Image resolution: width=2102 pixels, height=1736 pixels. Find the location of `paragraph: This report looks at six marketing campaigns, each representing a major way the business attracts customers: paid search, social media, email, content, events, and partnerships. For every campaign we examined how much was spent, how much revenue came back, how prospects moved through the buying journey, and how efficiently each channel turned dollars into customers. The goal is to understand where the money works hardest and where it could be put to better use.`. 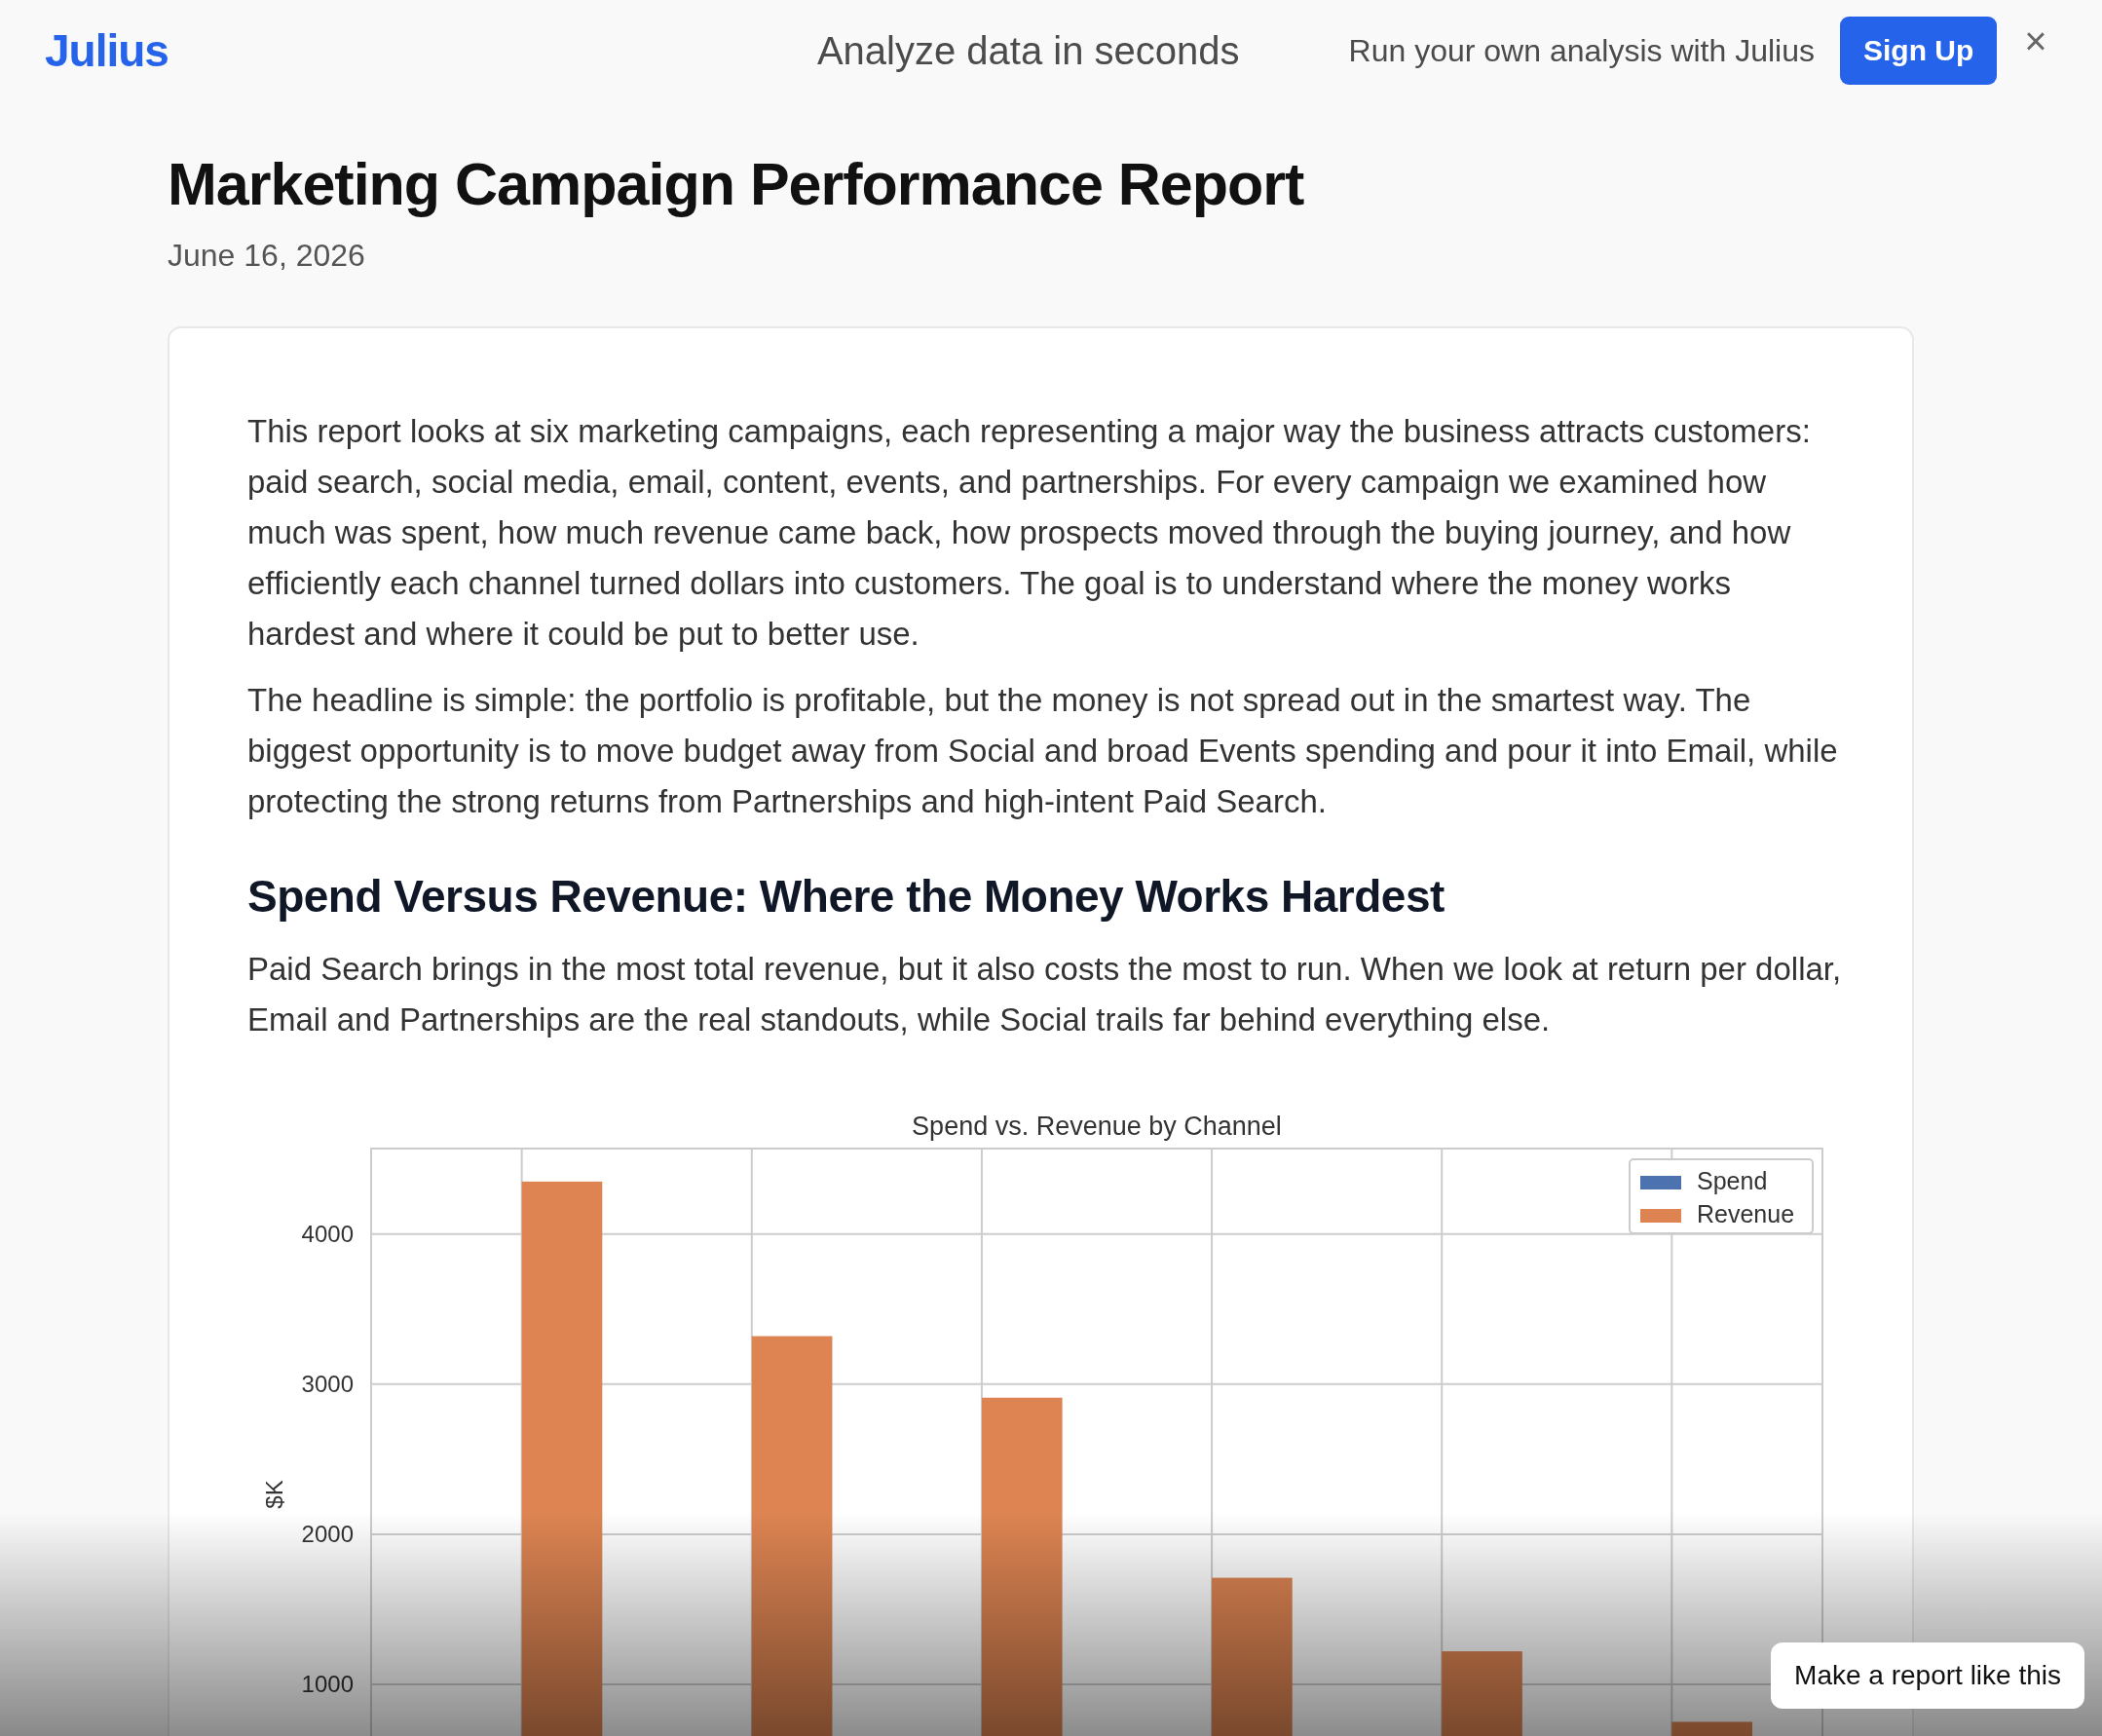

paragraph: This report looks at six marketing campaigns, each representing a major way the business attracts customers: paid search, social media, email, content, events, and partnerships. For every campaign we examined how much was spent, how much revenue came back, how prospects moved through the buying journey, and how efficiently each channel turned dollars into customers. The goal is to understand where the money works hardest and where it could be put to better use. is located at coordinates (1029, 533).